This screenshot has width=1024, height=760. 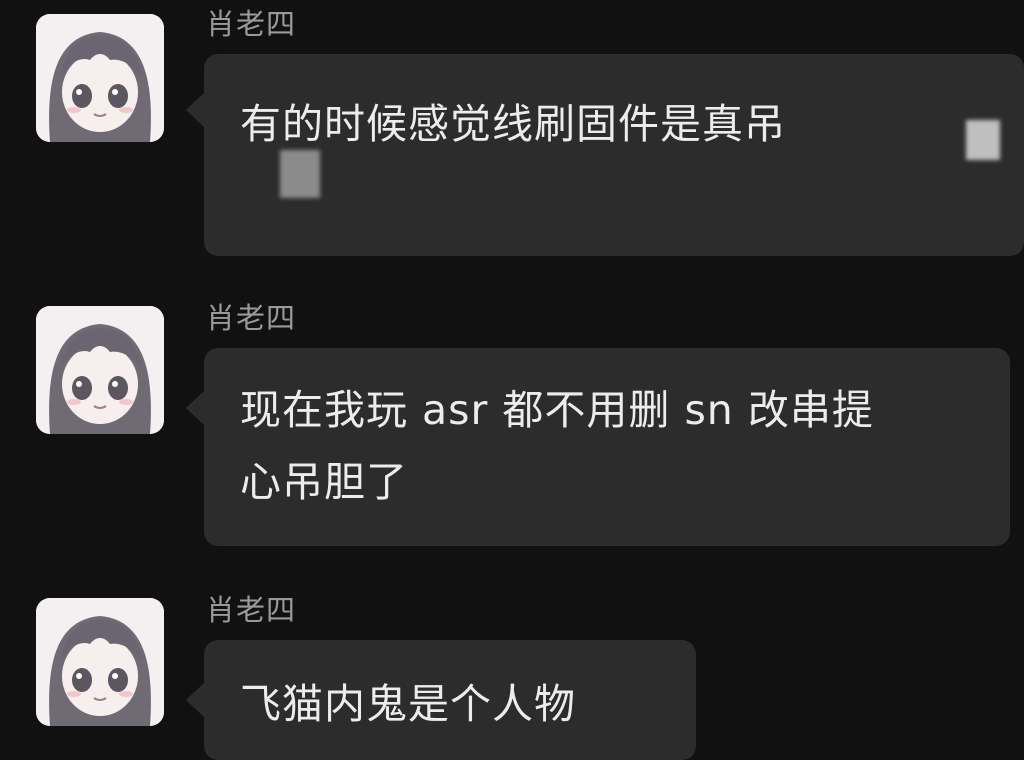 What do you see at coordinates (324, 482) in the screenshot?
I see `message-text-line: 心吊胆了` at bounding box center [324, 482].